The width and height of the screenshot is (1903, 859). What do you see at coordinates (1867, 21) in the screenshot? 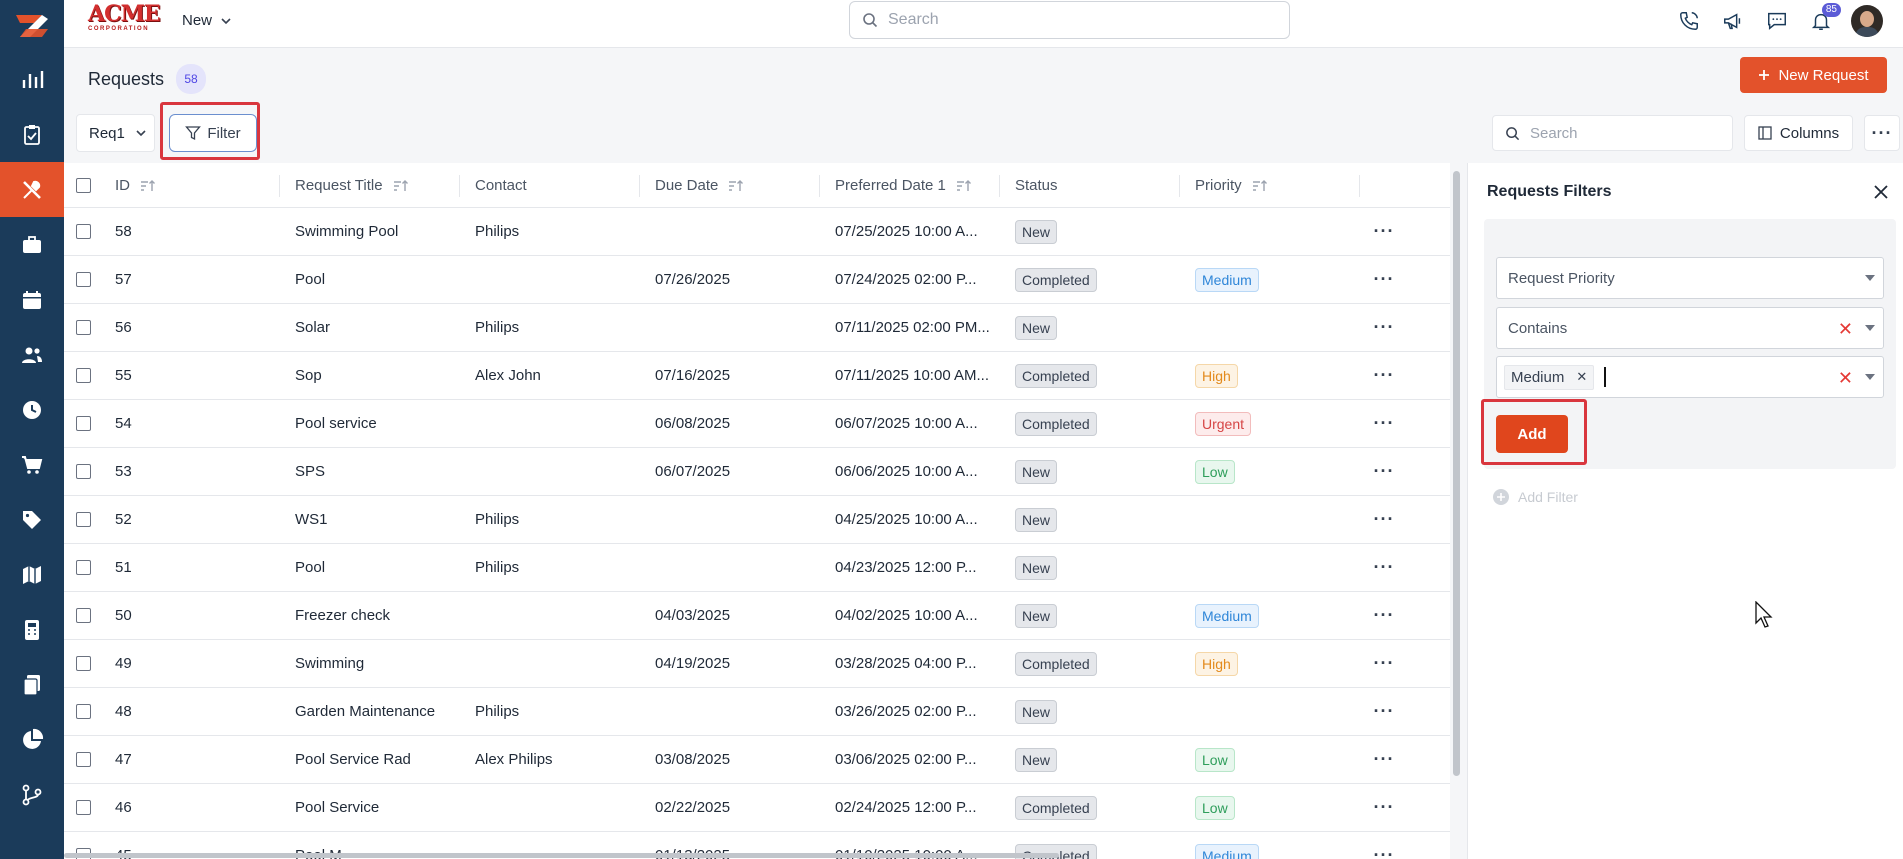
I see `user-avatar` at bounding box center [1867, 21].